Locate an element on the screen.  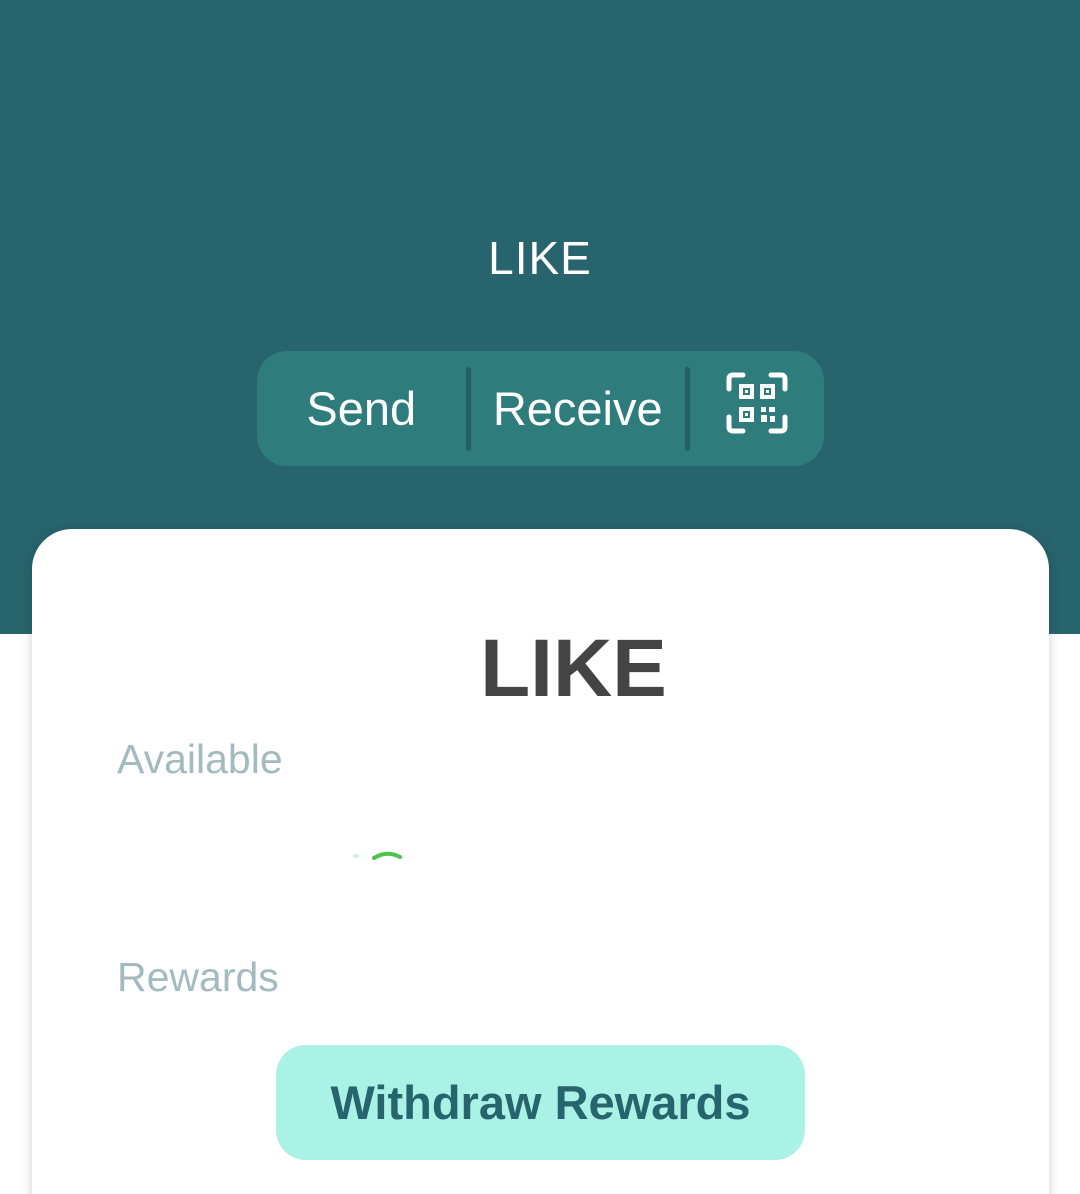
rewards-label: Rewards is located at coordinates (198, 977).